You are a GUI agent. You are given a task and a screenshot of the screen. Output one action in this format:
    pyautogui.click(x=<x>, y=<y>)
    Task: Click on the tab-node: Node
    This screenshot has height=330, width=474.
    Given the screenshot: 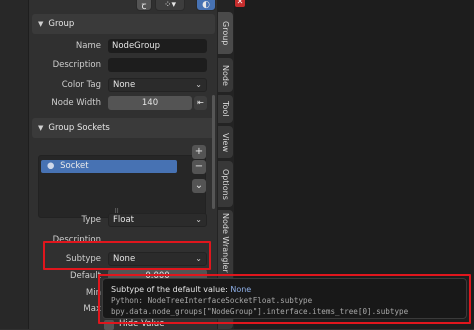 What is the action you would take?
    pyautogui.click(x=225, y=75)
    